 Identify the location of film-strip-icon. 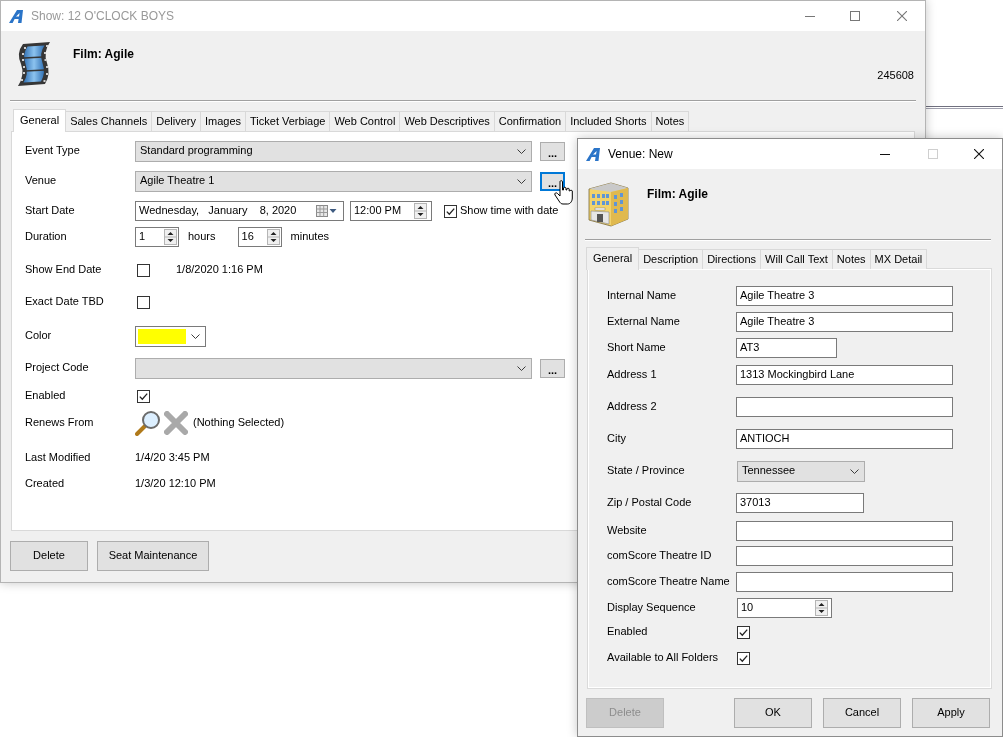
(33, 63).